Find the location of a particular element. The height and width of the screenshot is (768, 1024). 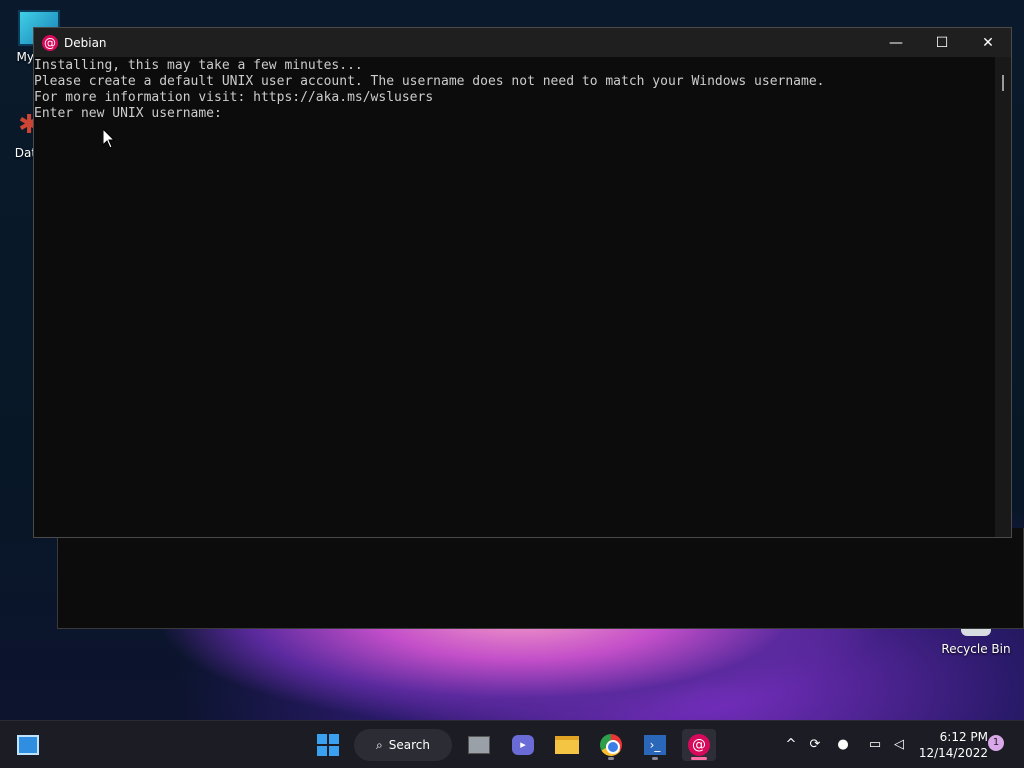

maximize-button: ☐ is located at coordinates (942, 42).